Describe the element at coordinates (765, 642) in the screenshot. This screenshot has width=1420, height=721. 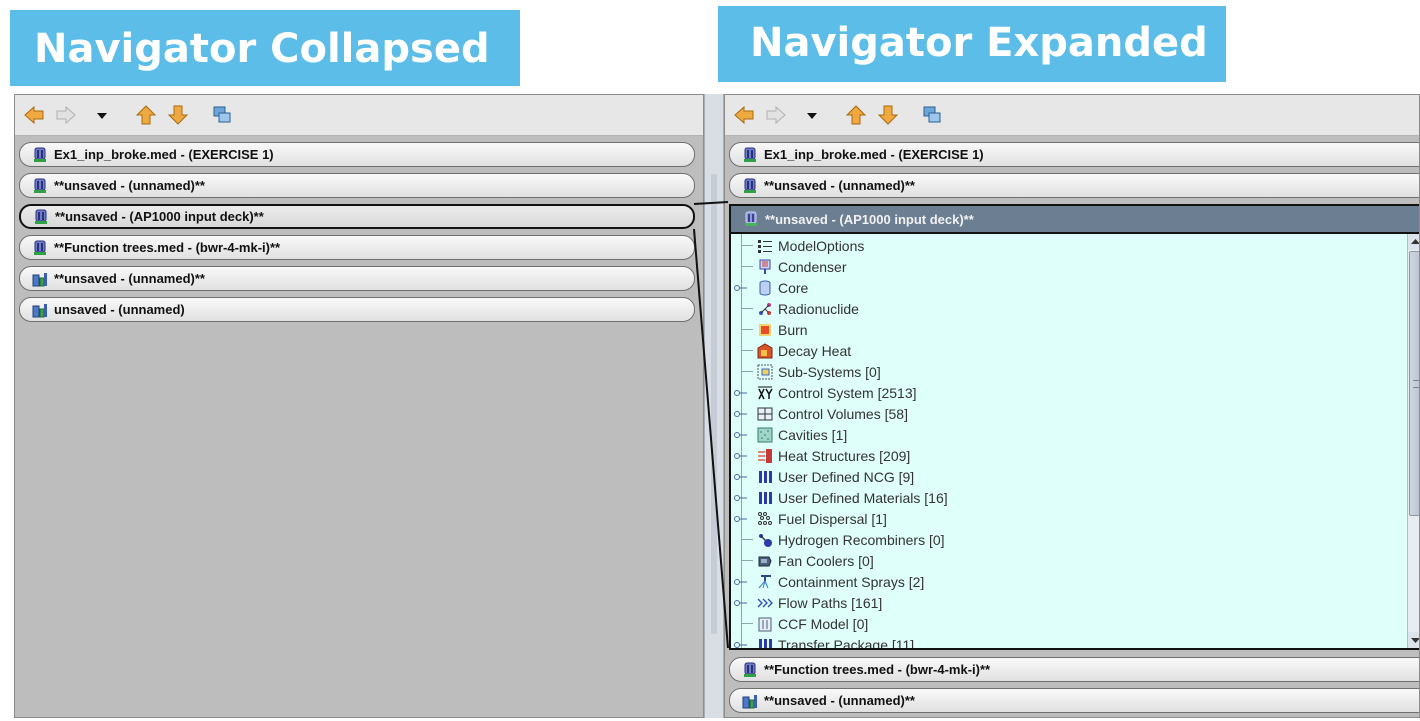
I see `transfer-package-icon` at that location.